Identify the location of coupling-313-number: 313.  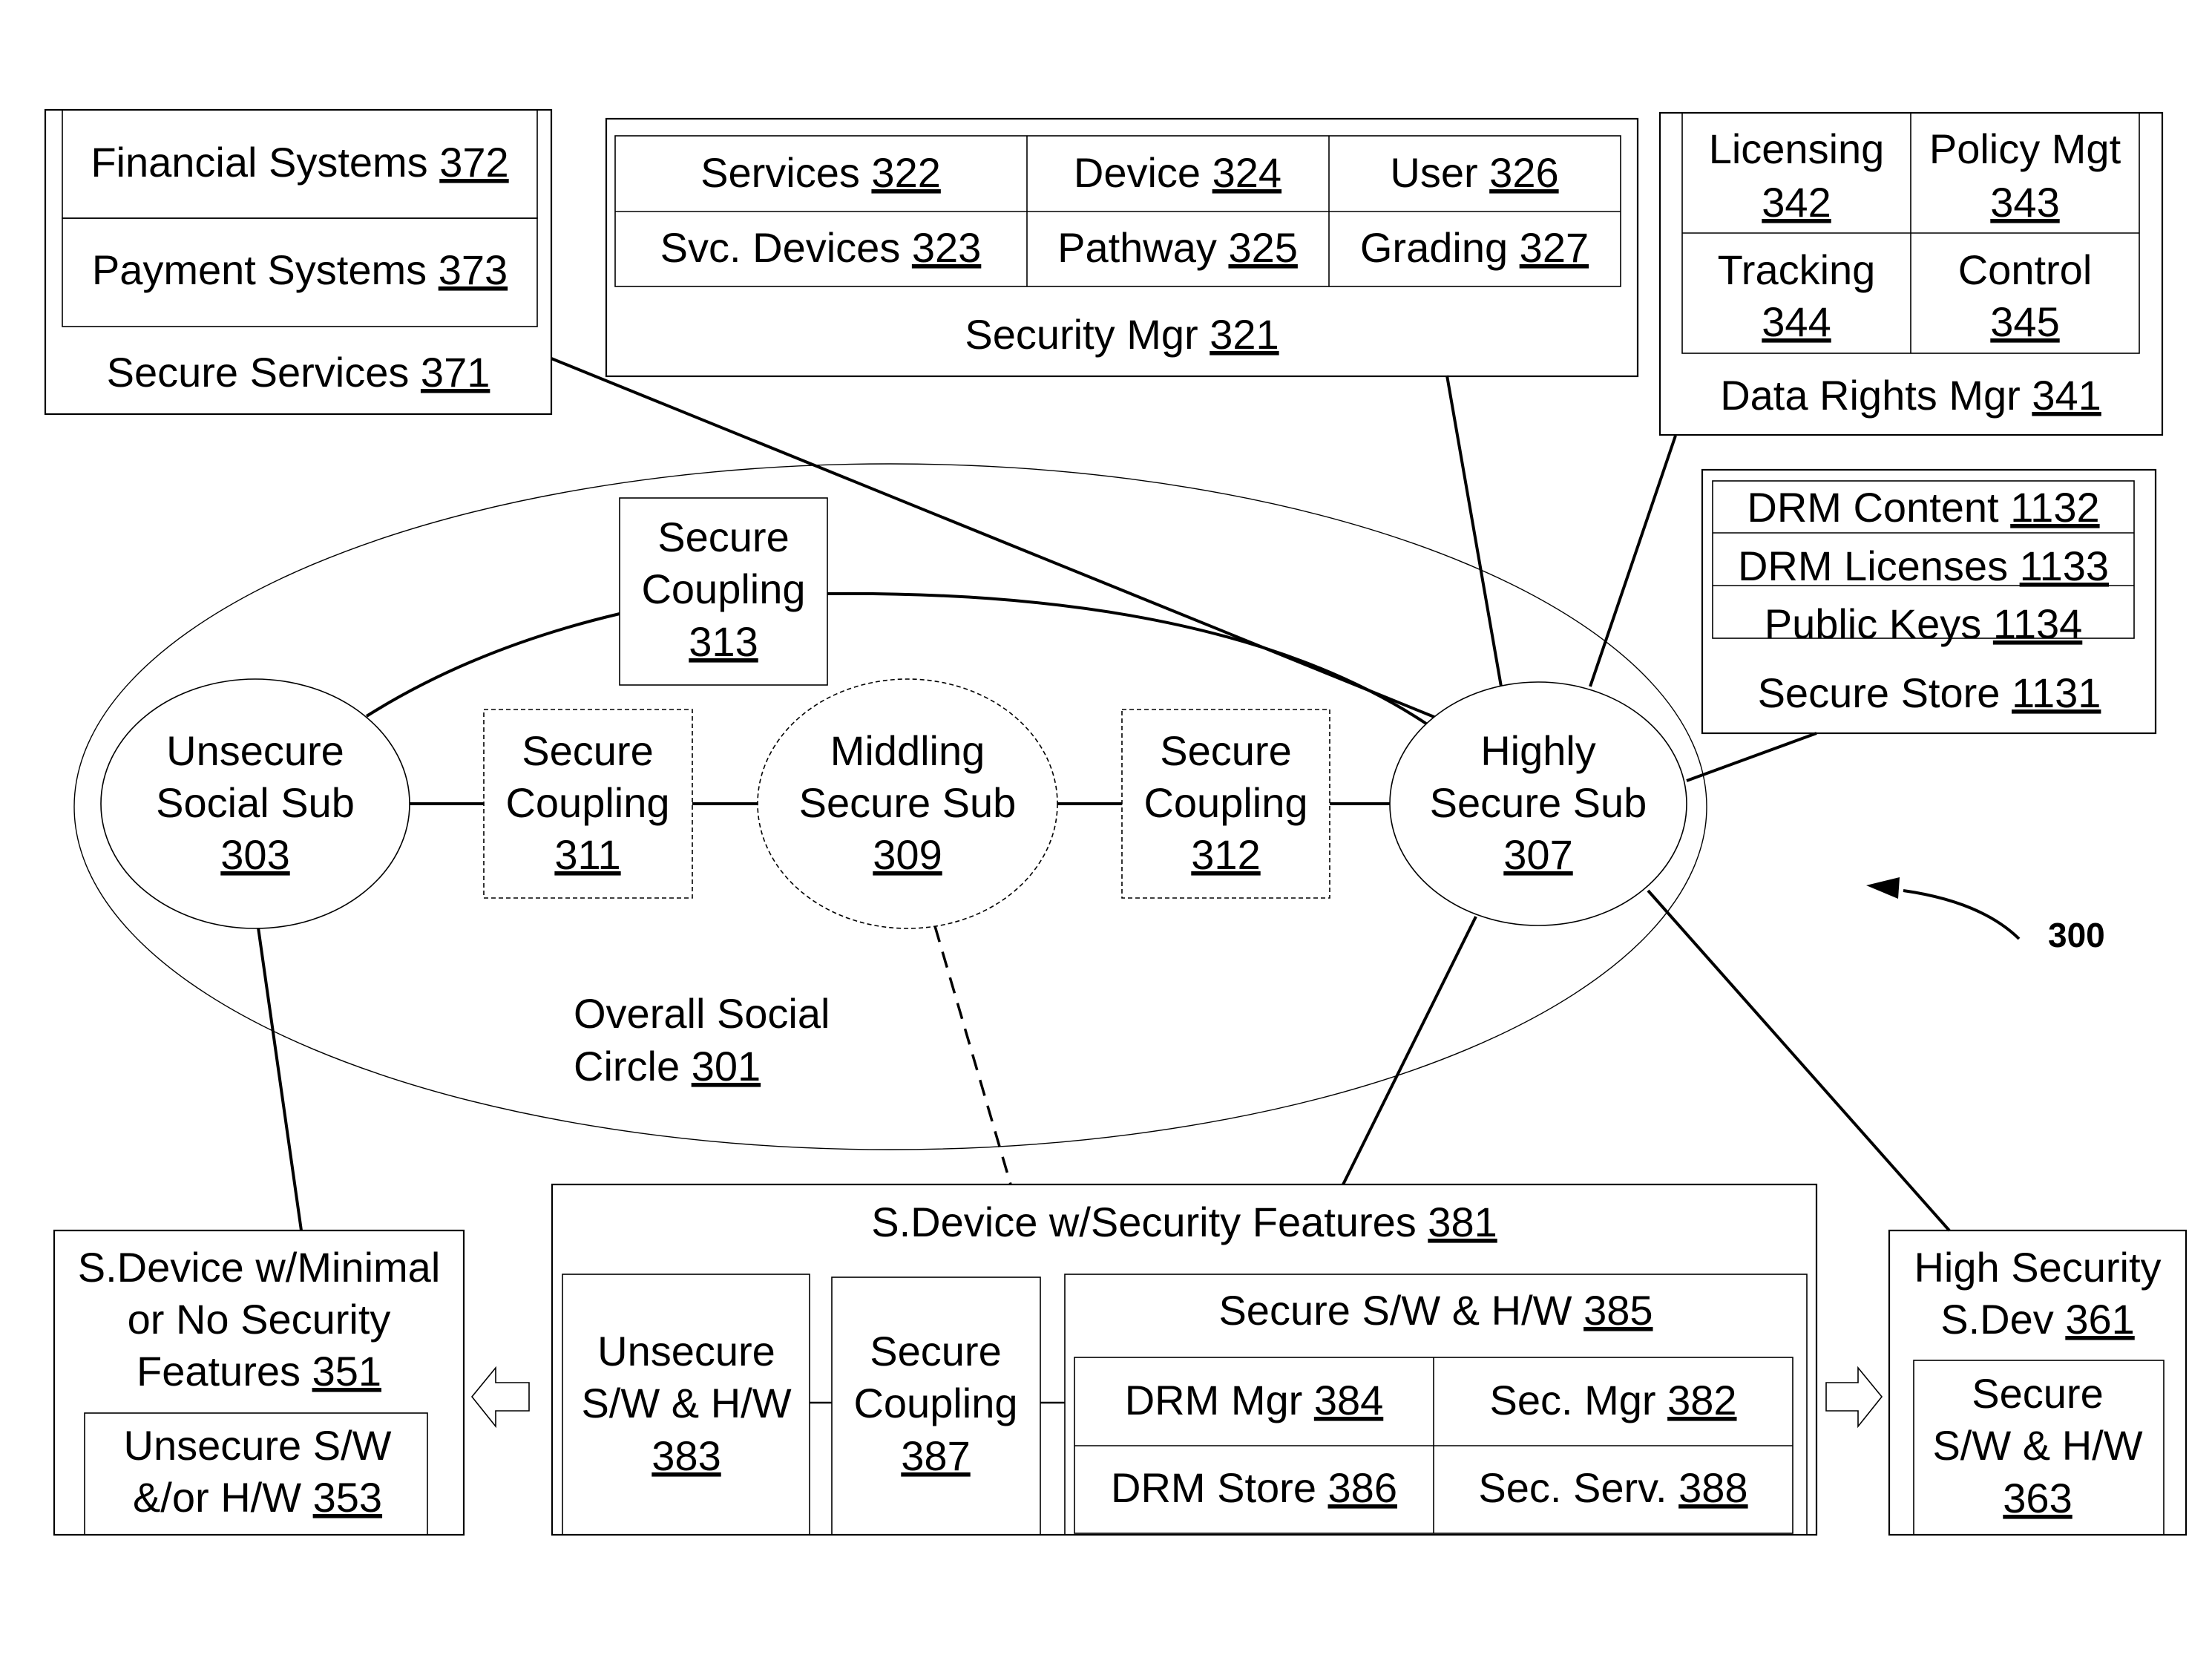
(723, 642).